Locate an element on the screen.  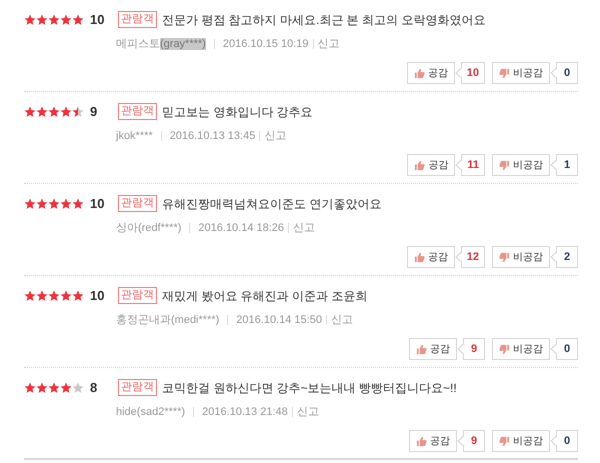
author-name: 싱아(redf****) is located at coordinates (149, 228).